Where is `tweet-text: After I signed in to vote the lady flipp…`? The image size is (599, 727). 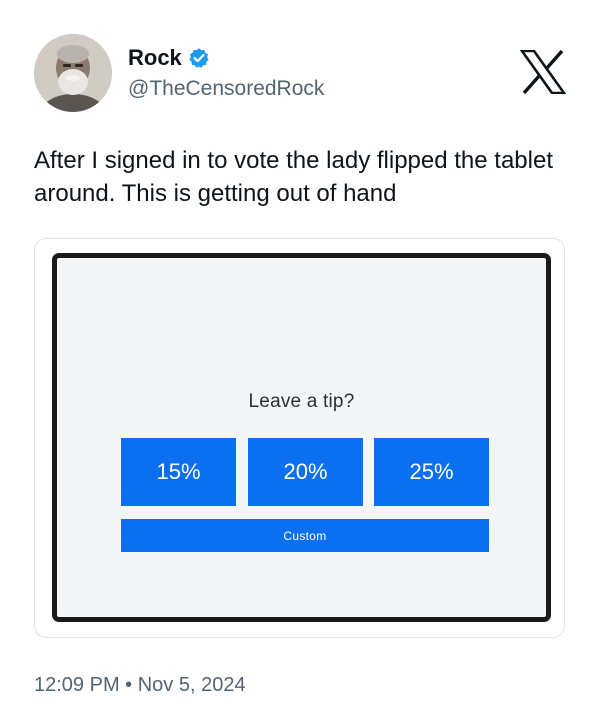 tweet-text: After I signed in to vote the lady flipp… is located at coordinates (293, 177).